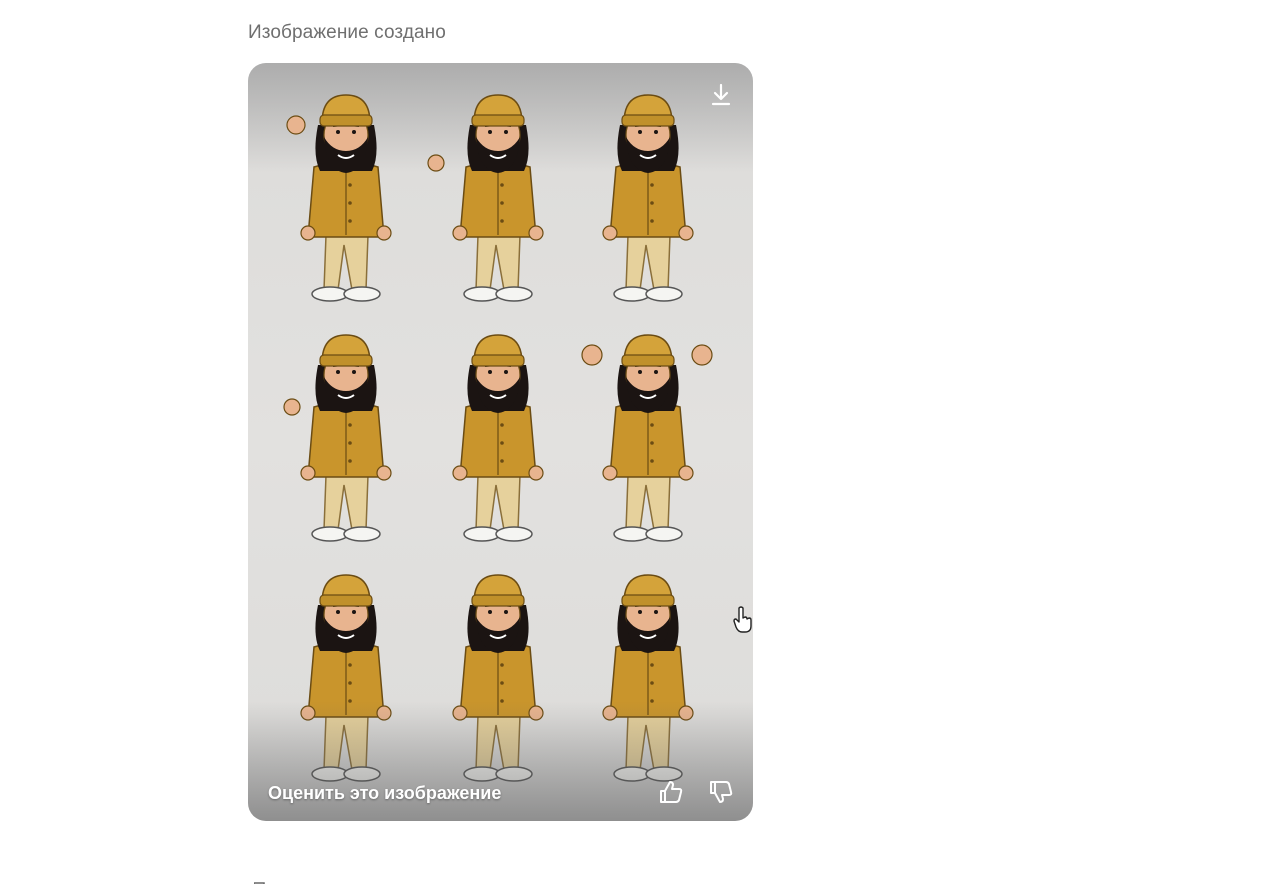 The height and width of the screenshot is (884, 1264). I want to click on download-button, so click(721, 95).